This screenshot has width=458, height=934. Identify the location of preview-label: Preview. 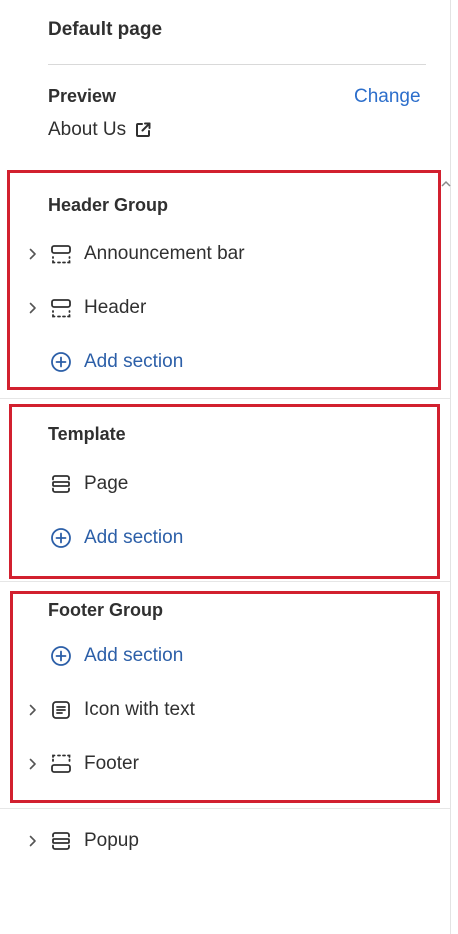
(82, 96).